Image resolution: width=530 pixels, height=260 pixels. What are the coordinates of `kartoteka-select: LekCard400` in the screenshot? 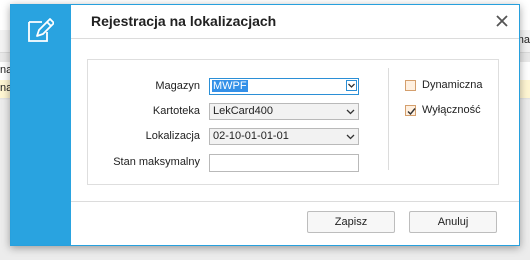 It's located at (284, 111).